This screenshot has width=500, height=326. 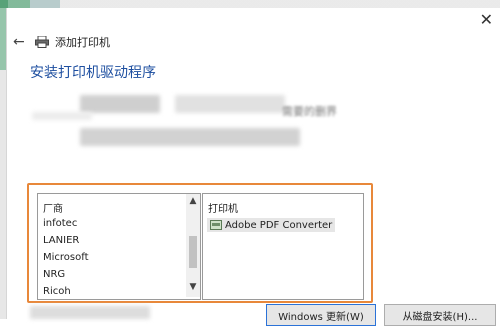 What do you see at coordinates (486, 19) in the screenshot?
I see `close-icon: ✕` at bounding box center [486, 19].